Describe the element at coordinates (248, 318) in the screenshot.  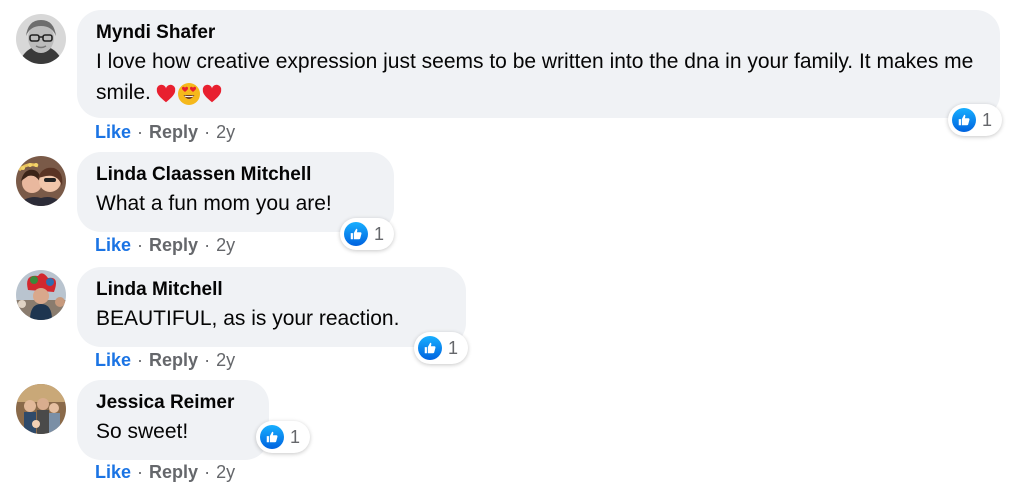
I see `comment-text: BEAUTIFUL, as is your reaction.` at that location.